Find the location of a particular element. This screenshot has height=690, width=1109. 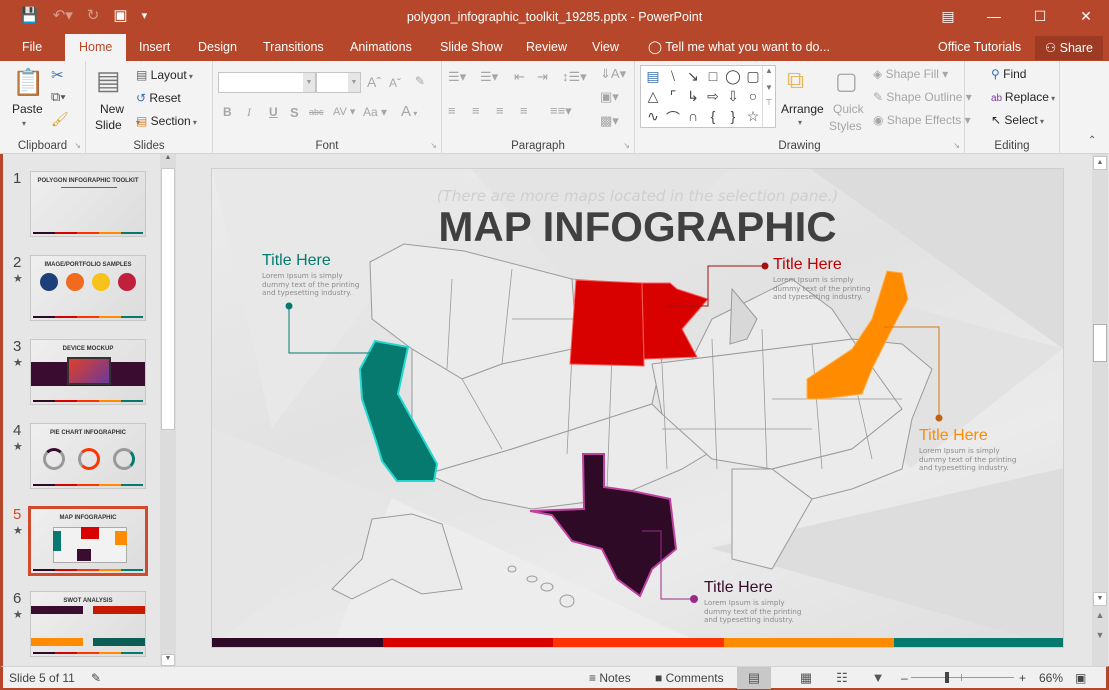

numbering-icon: ☰▾ is located at coordinates (489, 77).